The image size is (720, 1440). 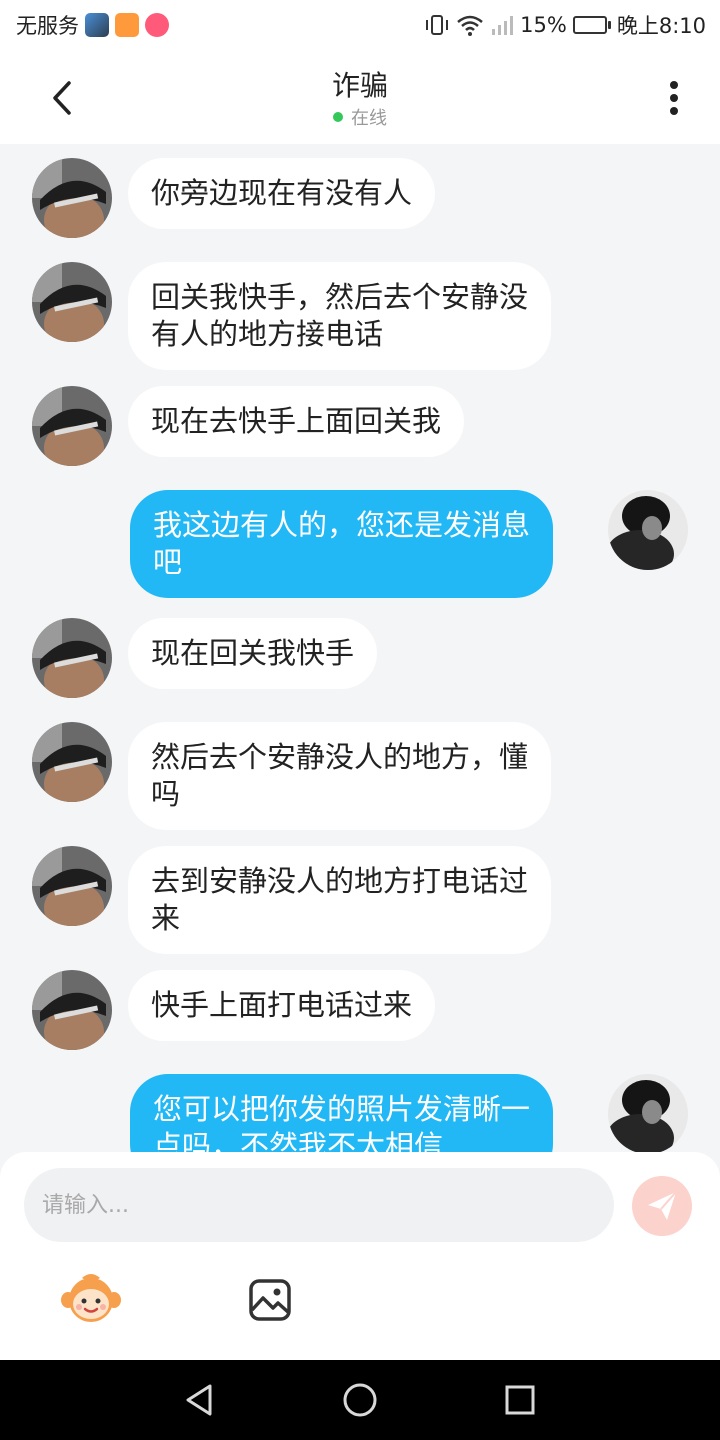 I want to click on more-options-button, so click(x=674, y=98).